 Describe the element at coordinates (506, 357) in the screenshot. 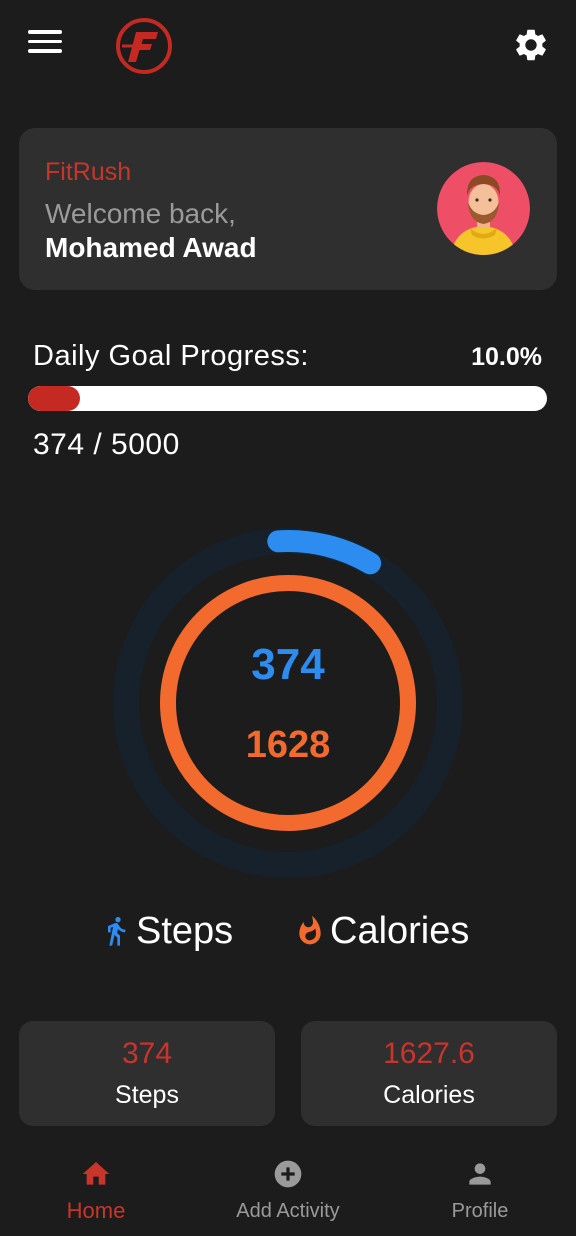

I see `goal-percent: 10.0%` at that location.